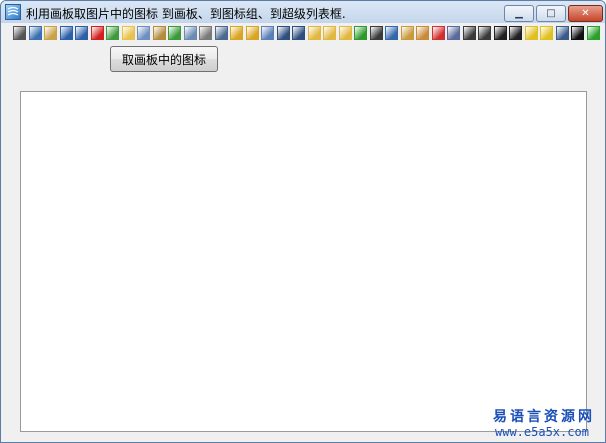 Image resolution: width=606 pixels, height=443 pixels. I want to click on grid-icon, so click(376, 33).